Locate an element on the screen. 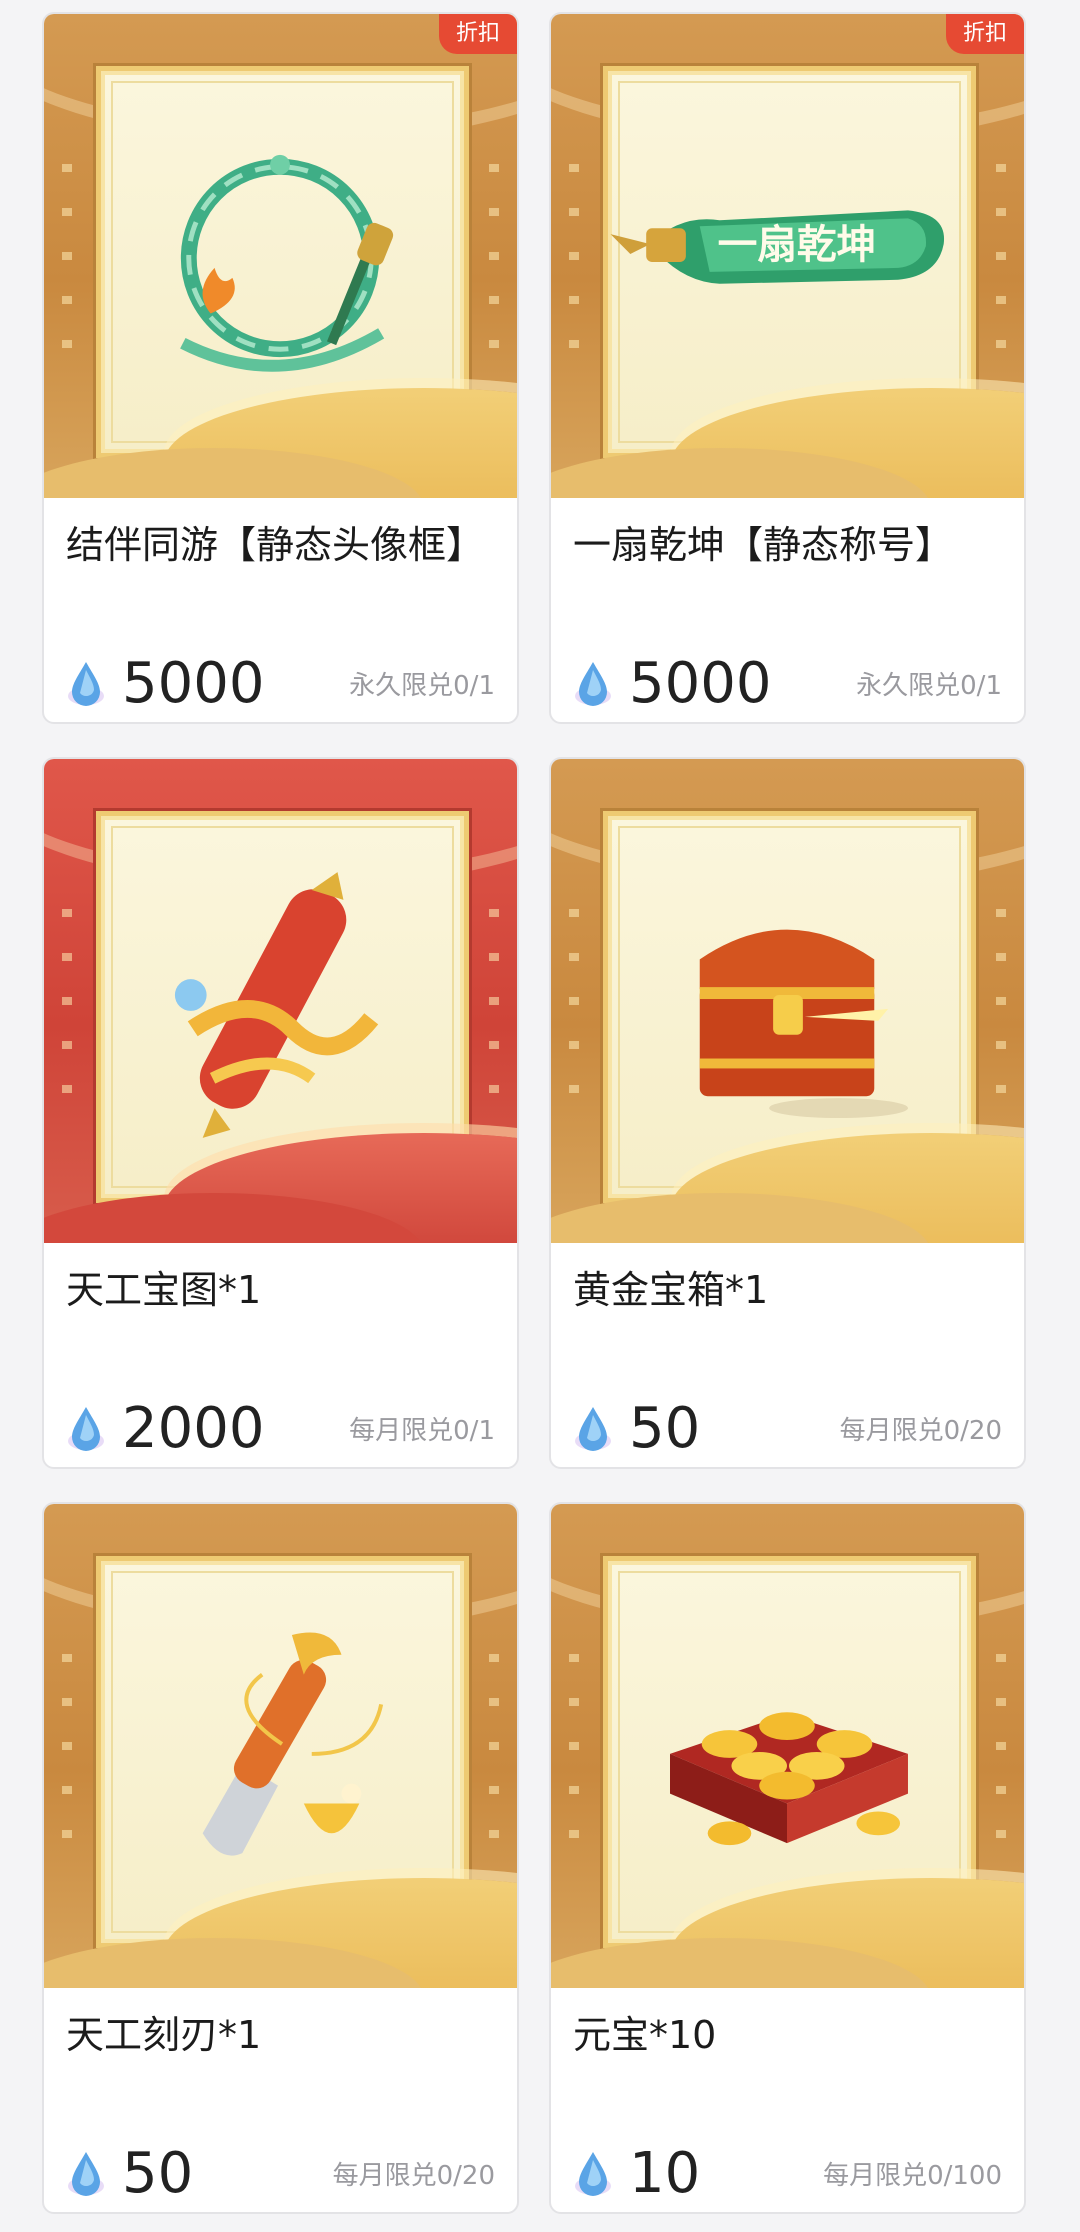 The width and height of the screenshot is (1080, 2232). shop-item-card: 一扇乾坤 折扣 一扇乾坤【静态称号】 5000 永久限兑0/1 is located at coordinates (787, 368).